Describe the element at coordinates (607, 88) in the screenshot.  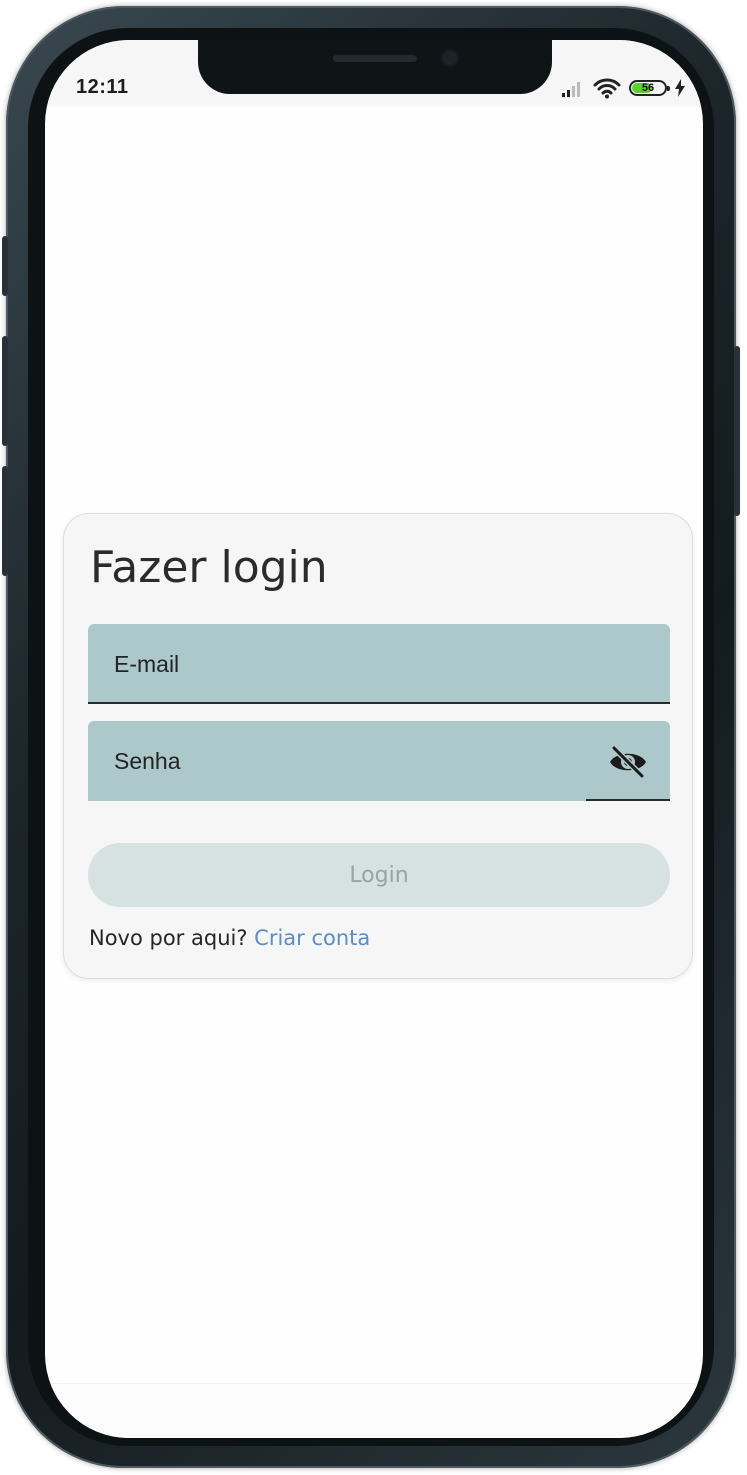
I see `wifi-icon` at that location.